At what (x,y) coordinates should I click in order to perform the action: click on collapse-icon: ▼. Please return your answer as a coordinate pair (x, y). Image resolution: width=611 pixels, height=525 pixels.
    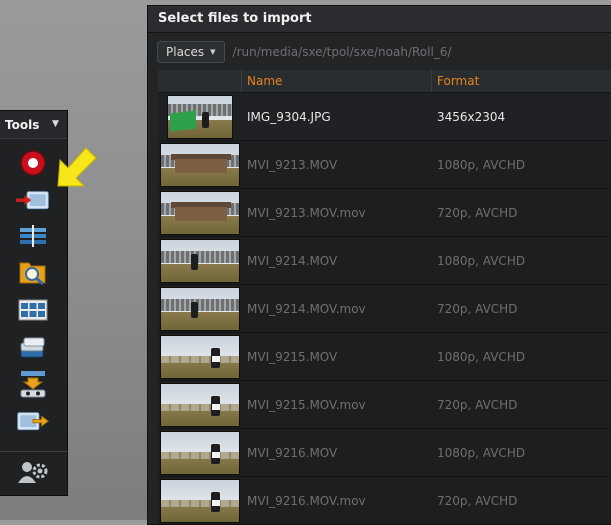
    Looking at the image, I should click on (55, 124).